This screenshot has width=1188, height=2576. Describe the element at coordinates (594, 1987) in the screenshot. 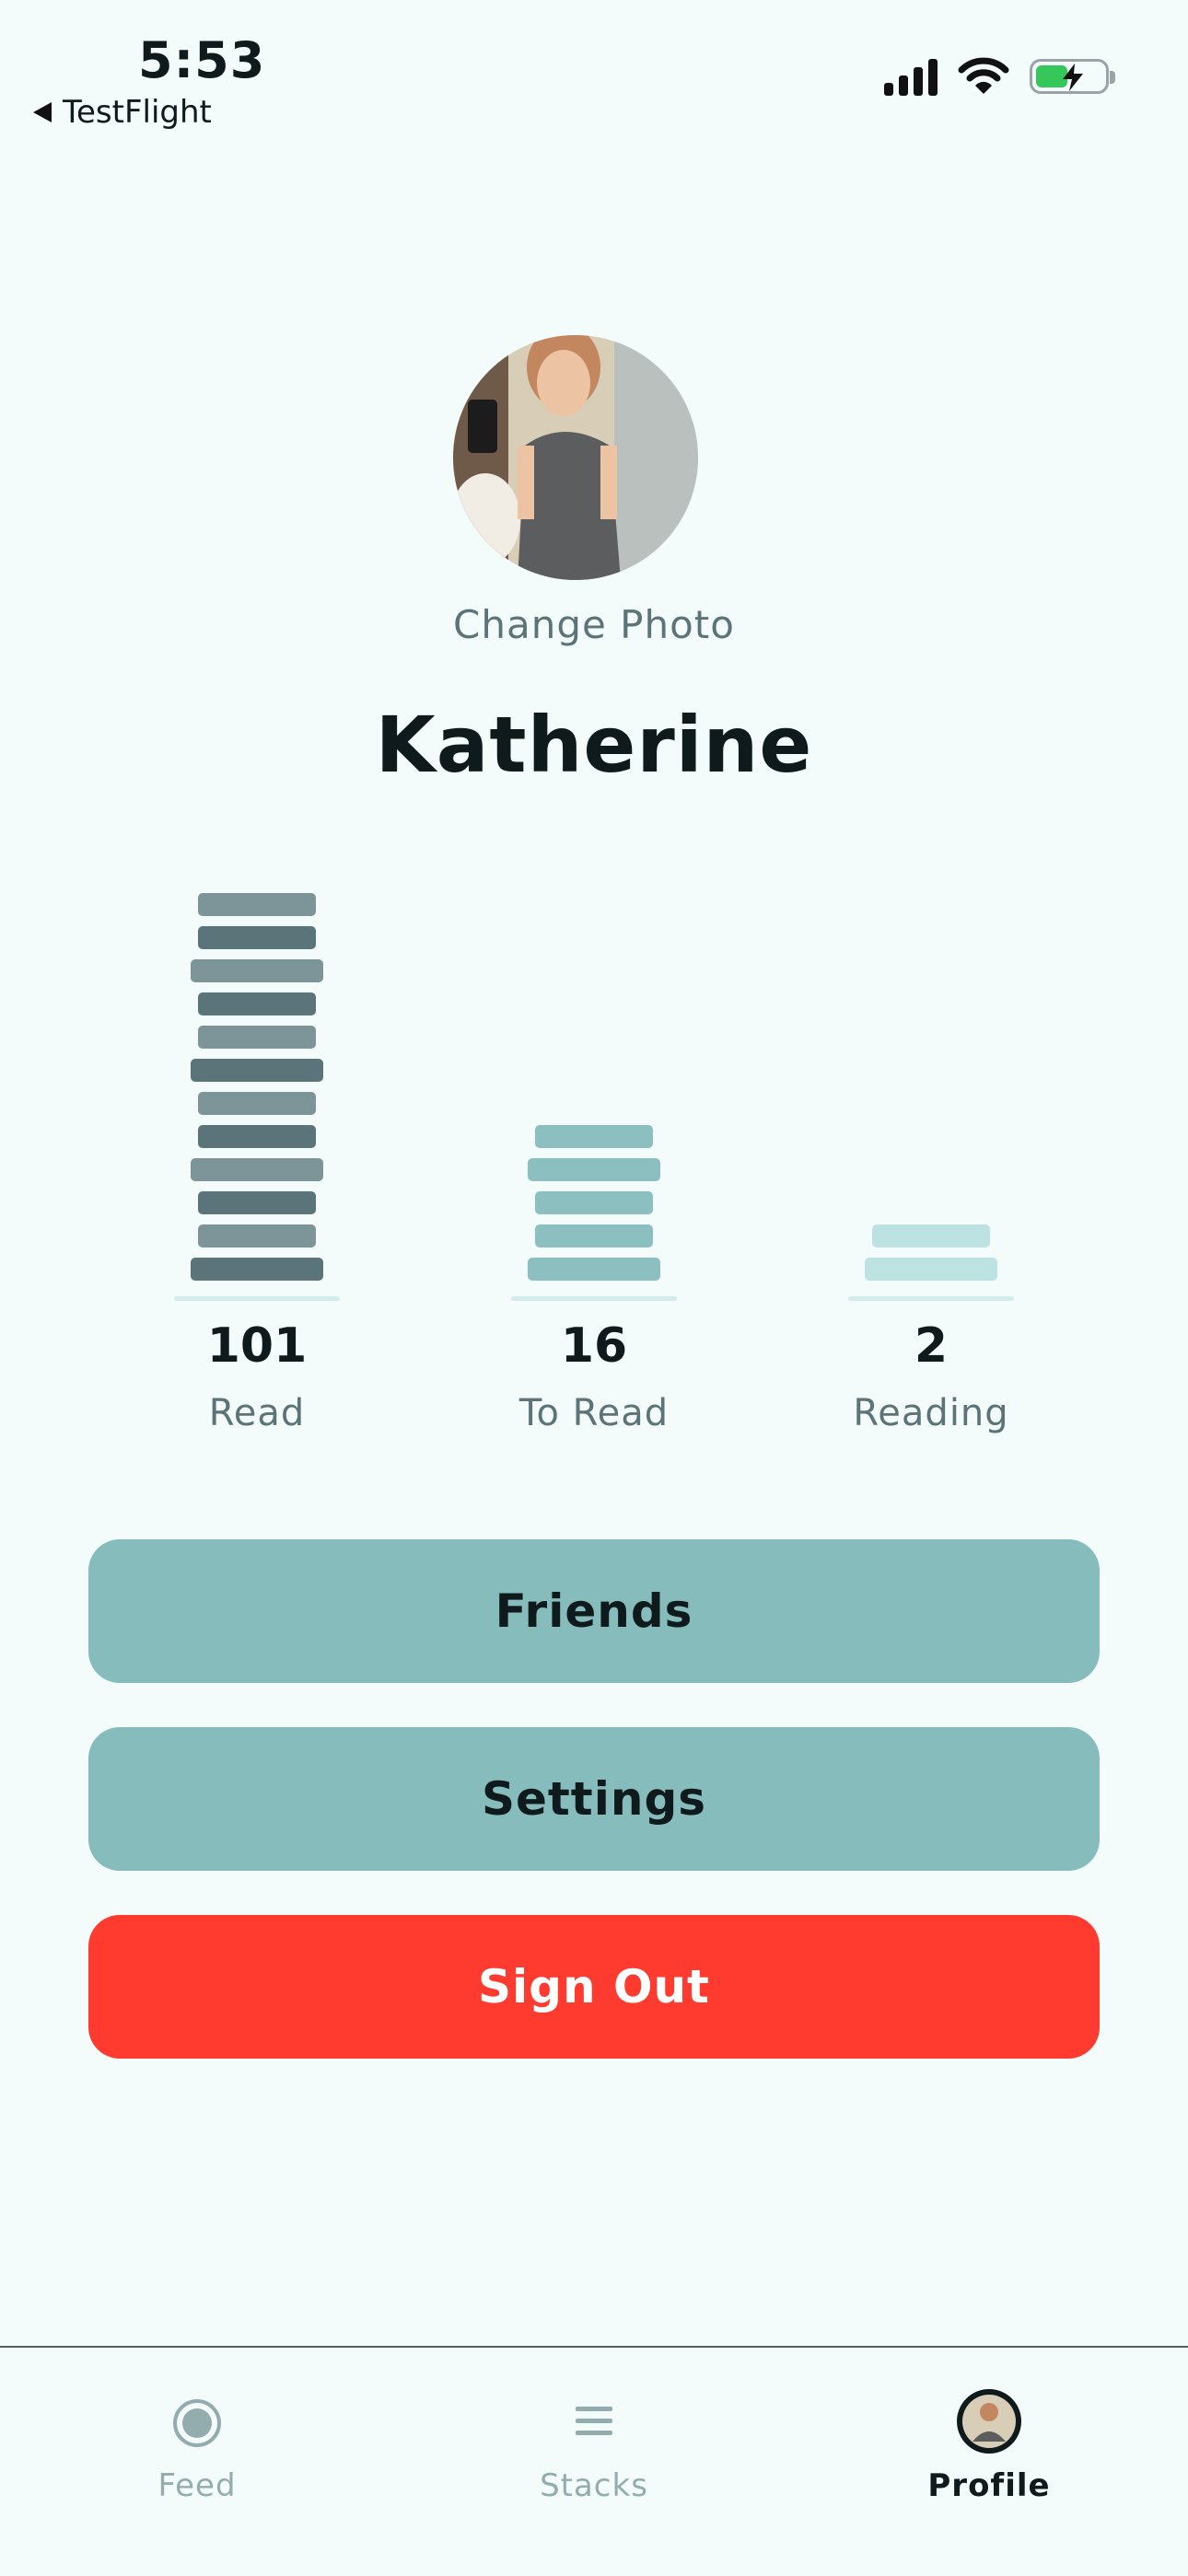

I see `sign-out-button: Sign Out` at that location.